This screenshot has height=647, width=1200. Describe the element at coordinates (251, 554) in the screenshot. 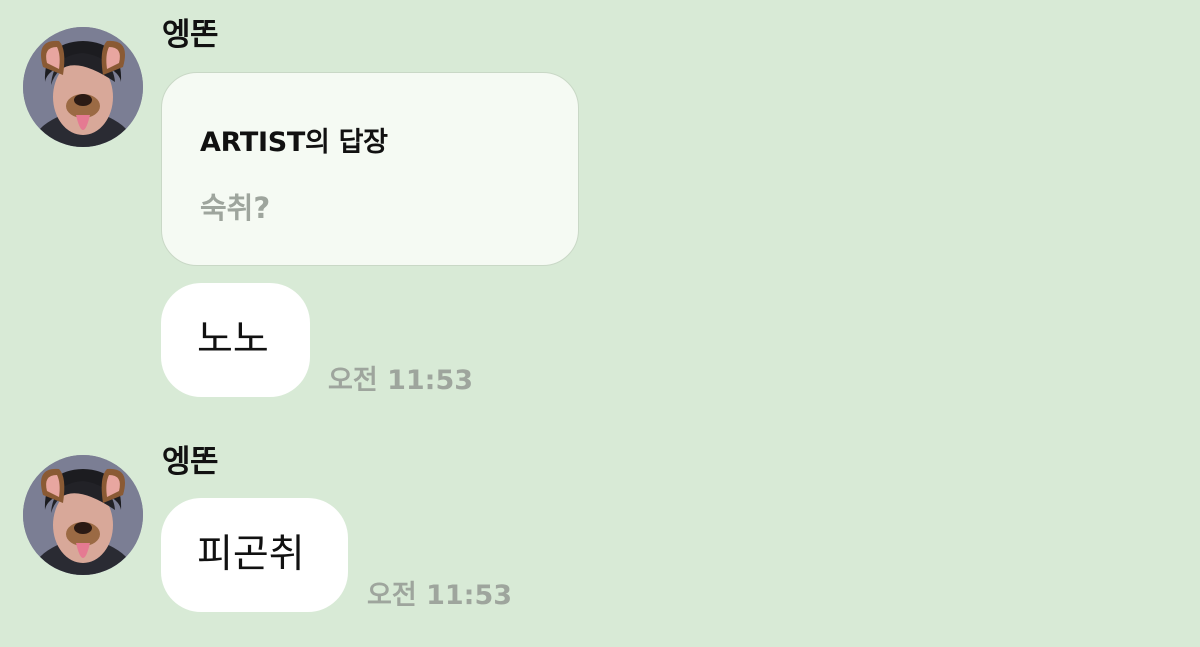

I see `message-text: 피곤취` at that location.